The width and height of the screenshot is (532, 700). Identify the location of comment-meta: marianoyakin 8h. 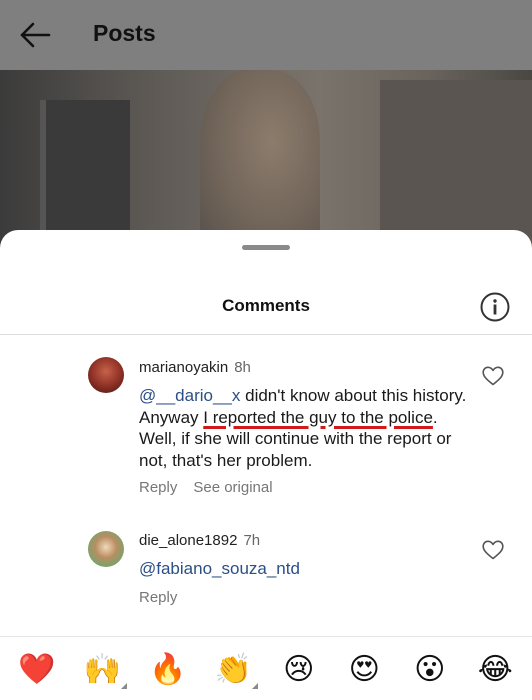
(195, 367).